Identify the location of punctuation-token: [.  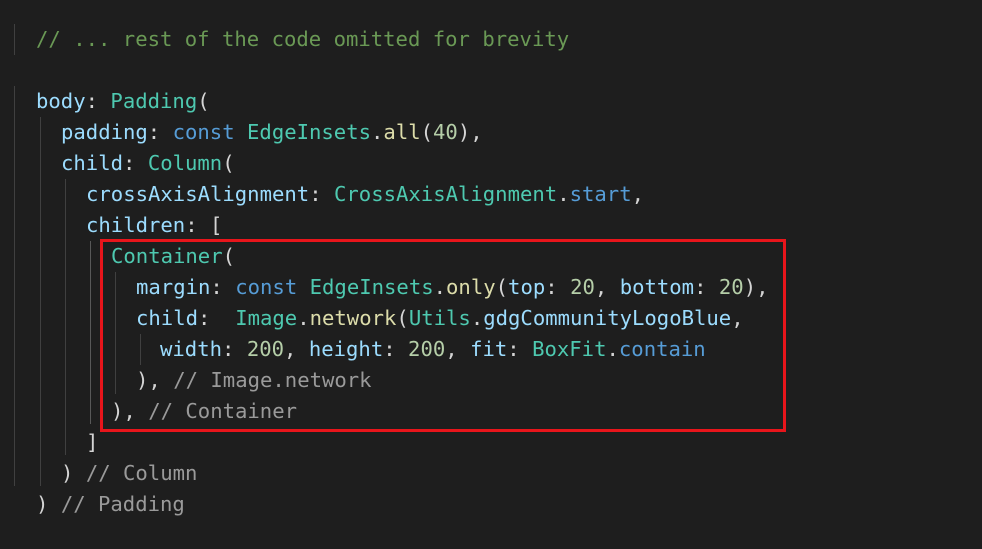
(216, 225).